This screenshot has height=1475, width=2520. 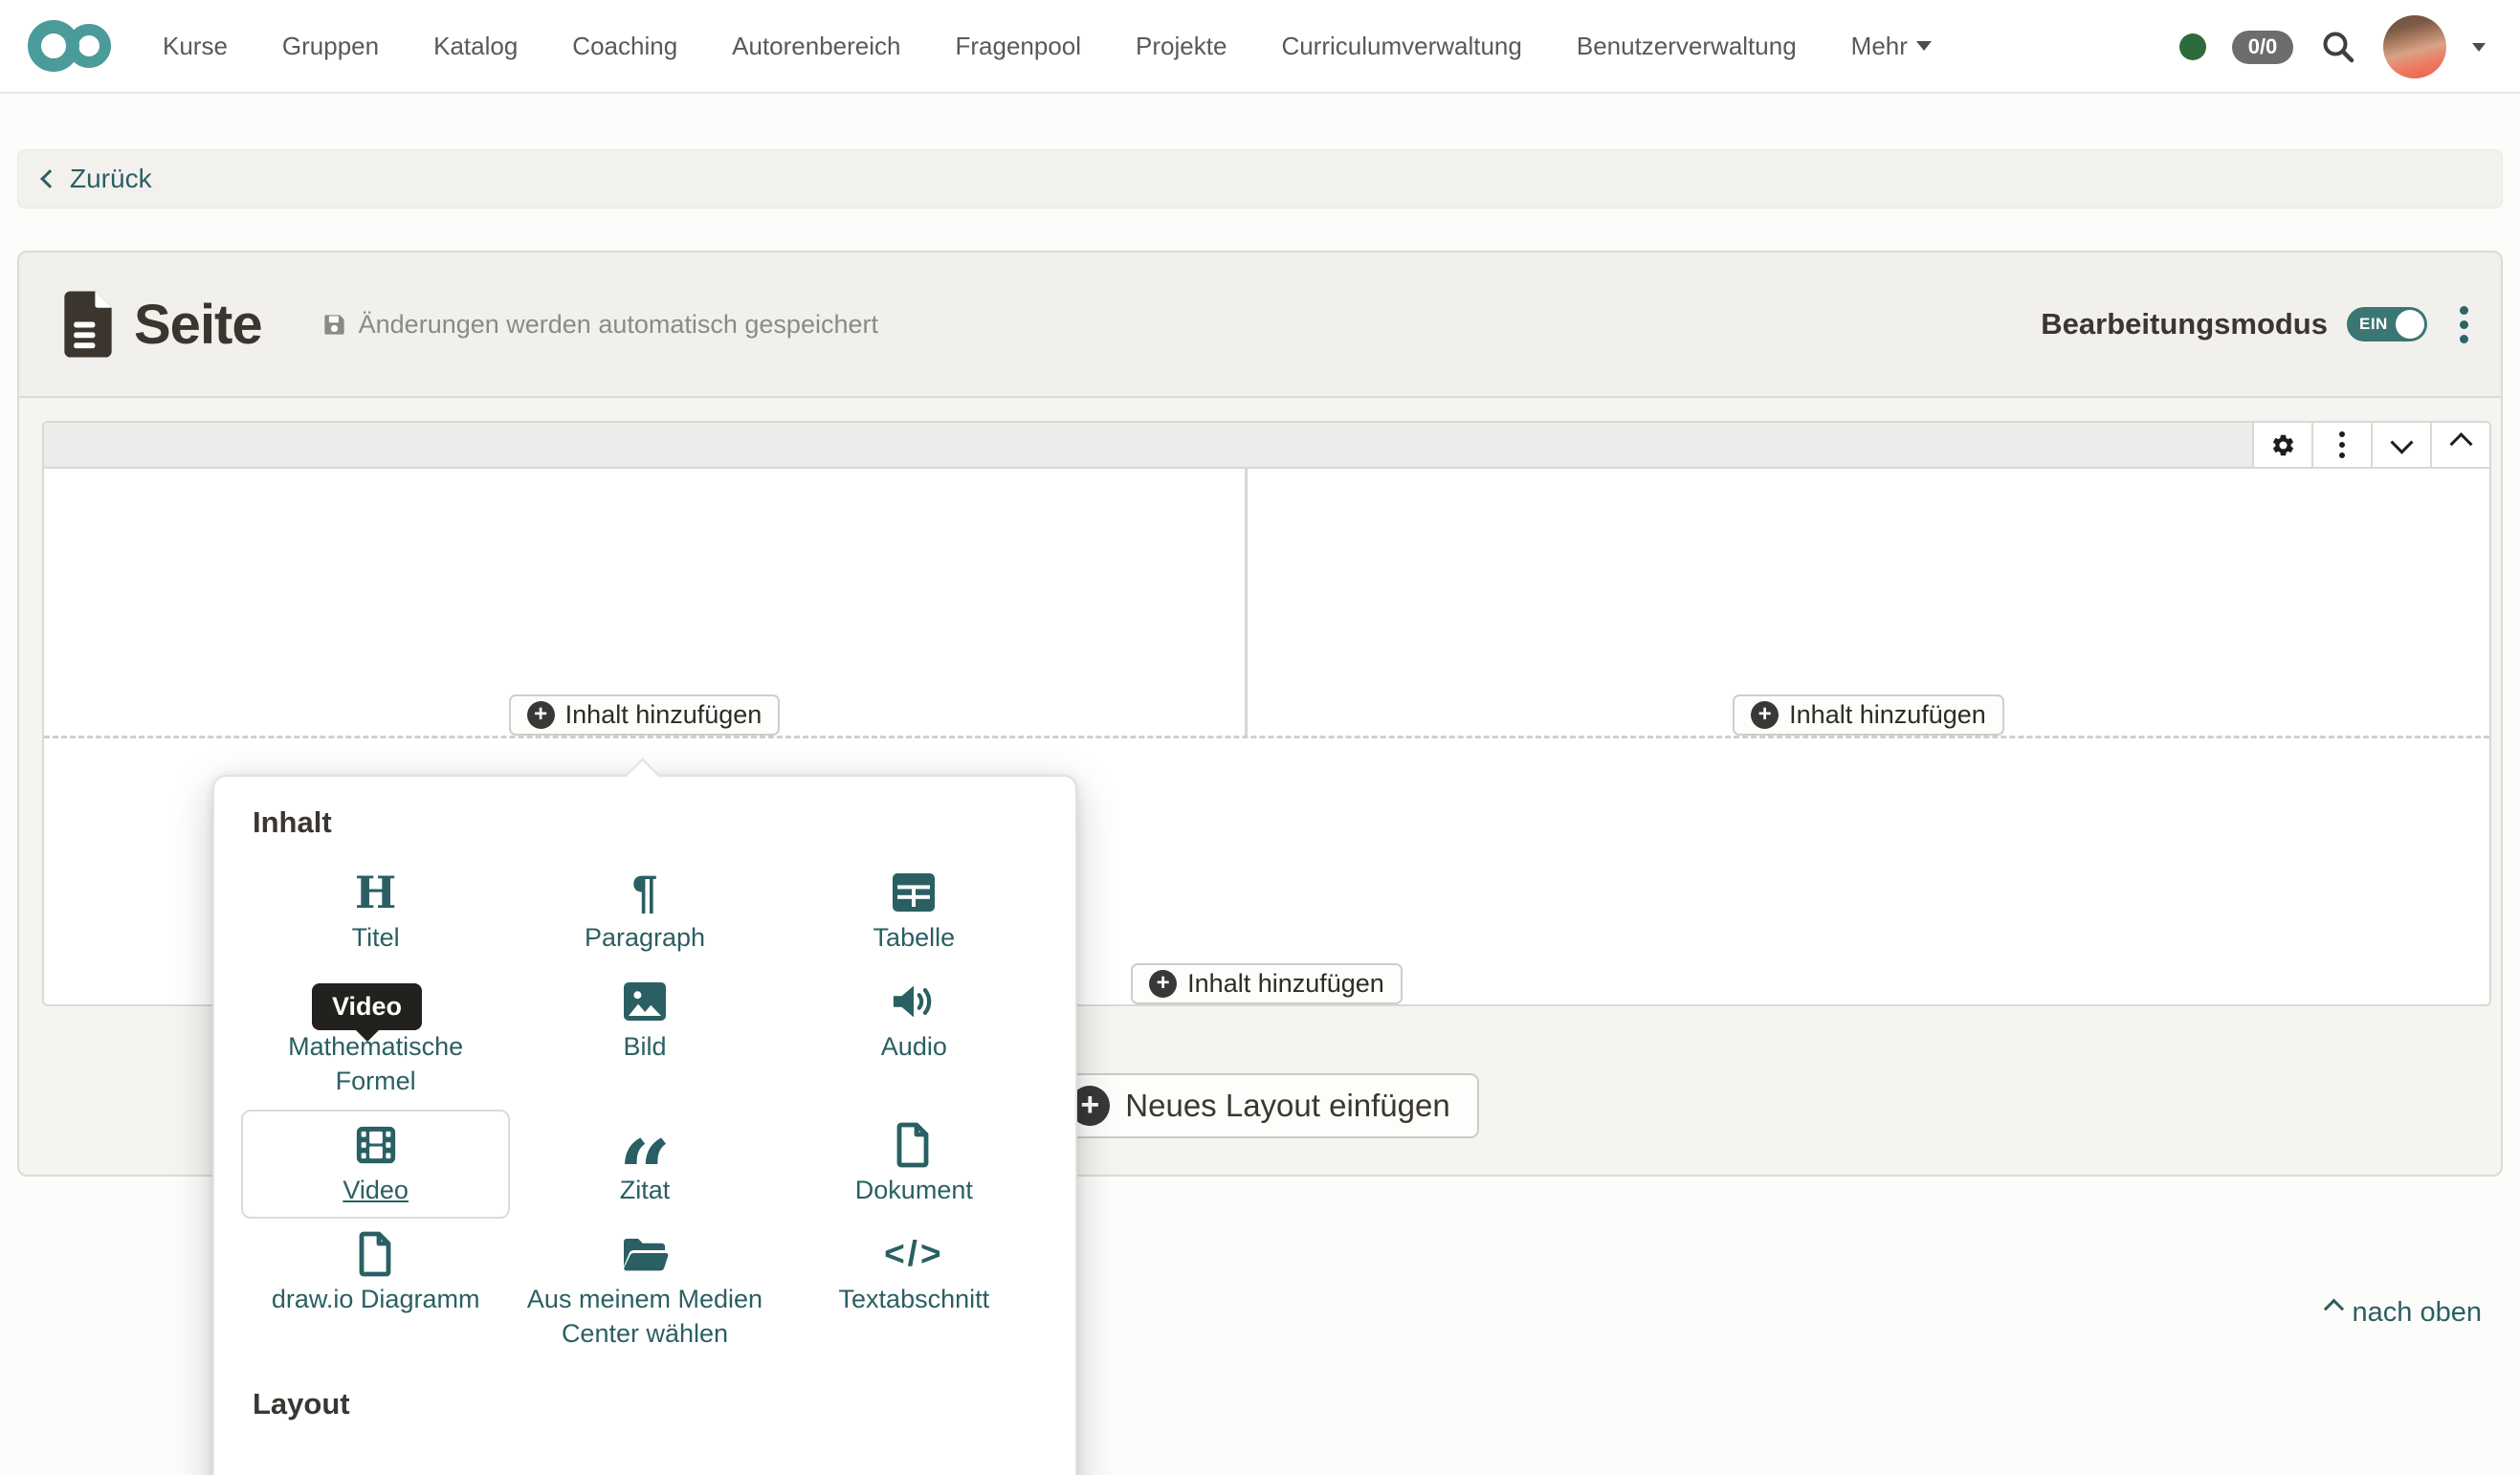 What do you see at coordinates (196, 46) in the screenshot?
I see `nav-item-kurse: Kurse` at bounding box center [196, 46].